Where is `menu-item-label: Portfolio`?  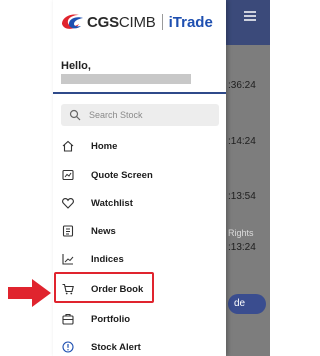
menu-item-label: Portfolio is located at coordinates (111, 319).